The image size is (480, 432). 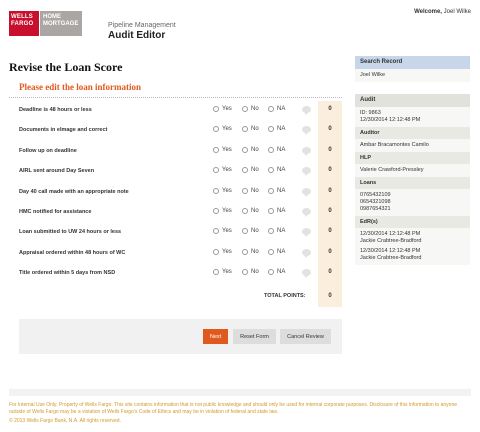 I want to click on reset-form-button: Reset Form, so click(x=254, y=336).